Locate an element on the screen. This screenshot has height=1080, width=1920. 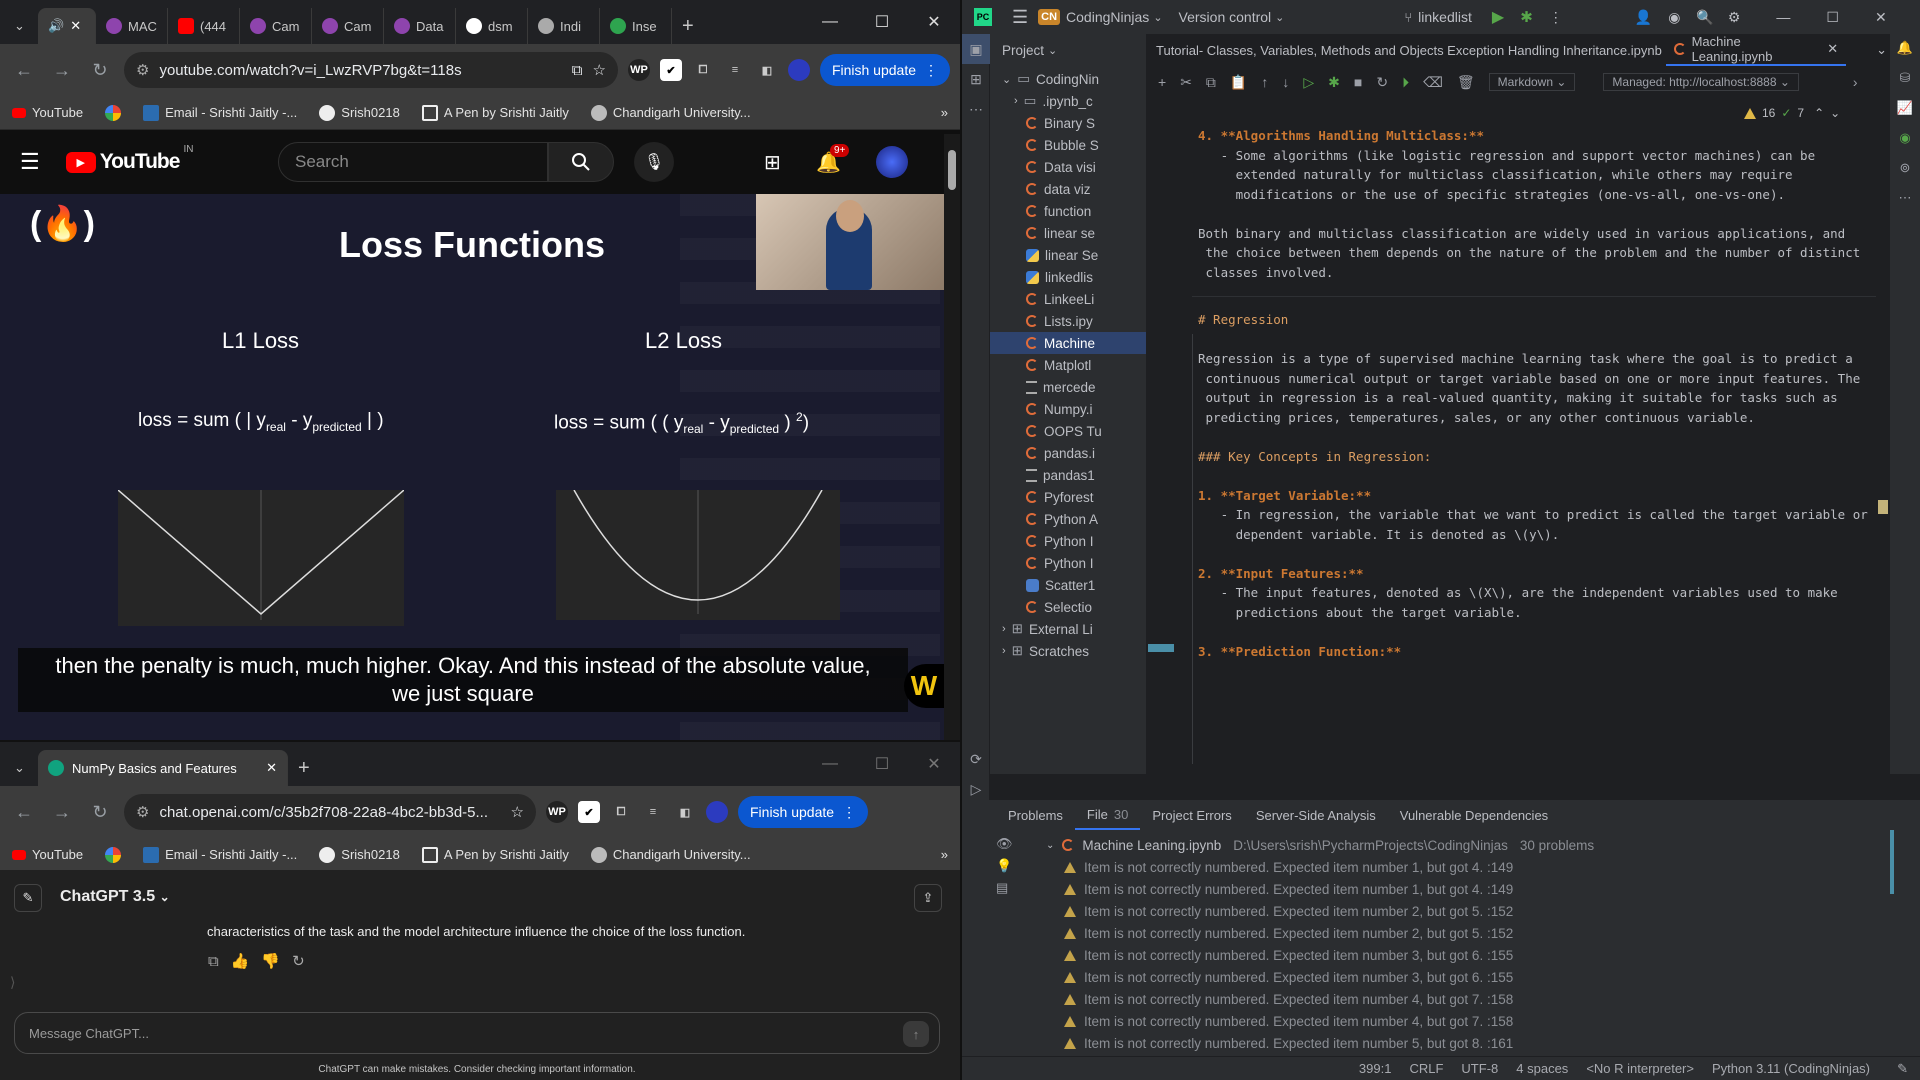
tab-data: Data is located at coordinates (420, 26).